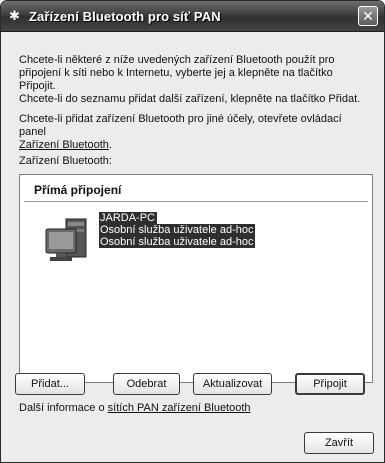  What do you see at coordinates (110, 145) in the screenshot?
I see `other-purposes-suffix: .` at bounding box center [110, 145].